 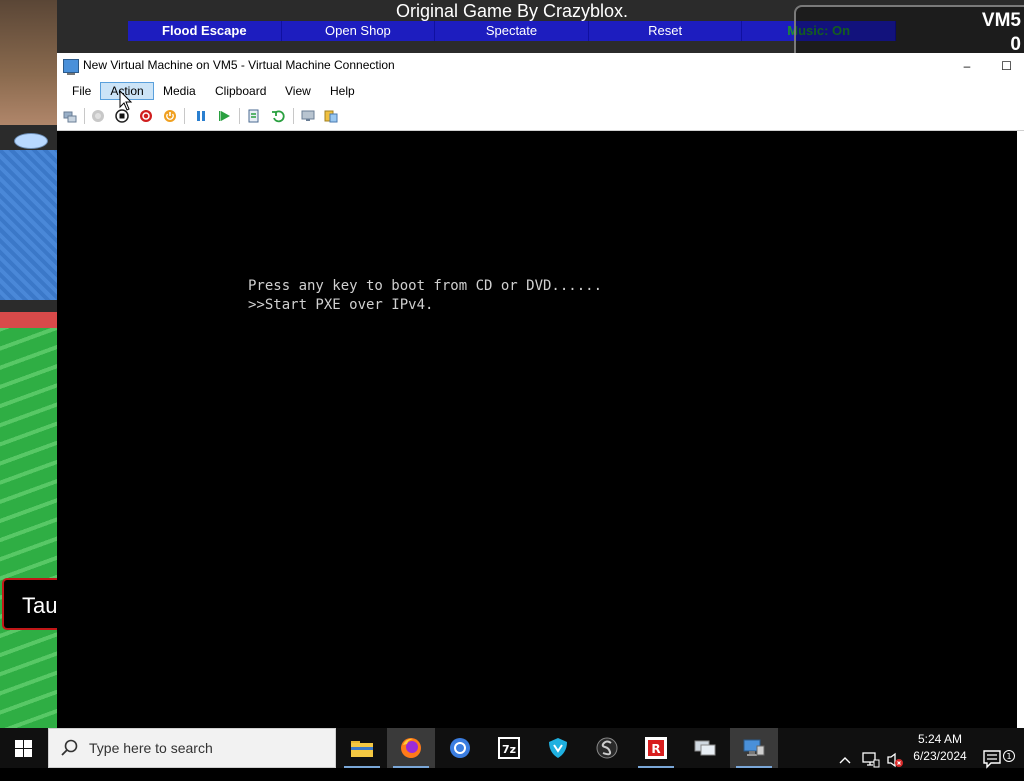 I want to click on checkpoint-icon, so click(x=254, y=116).